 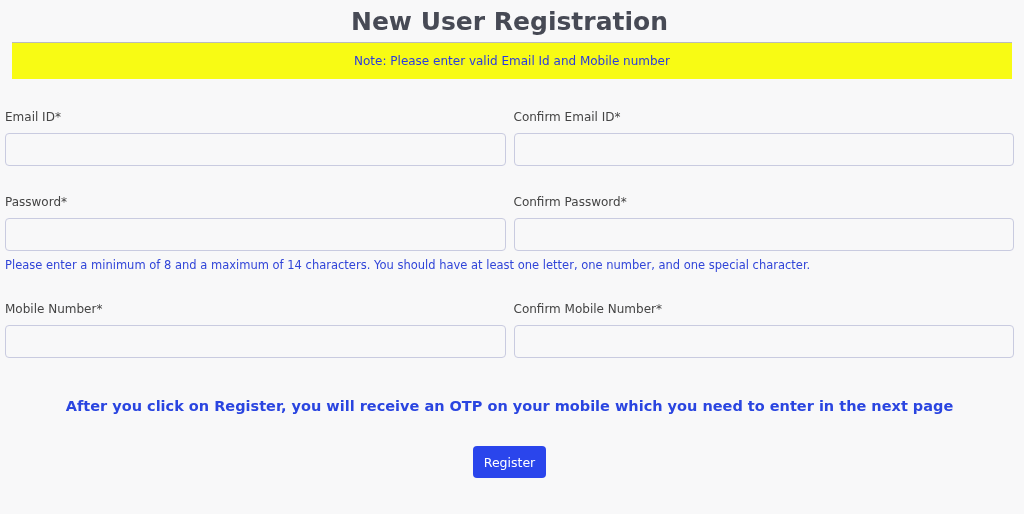 I want to click on field-label: Confirm Password*, so click(x=570, y=202).